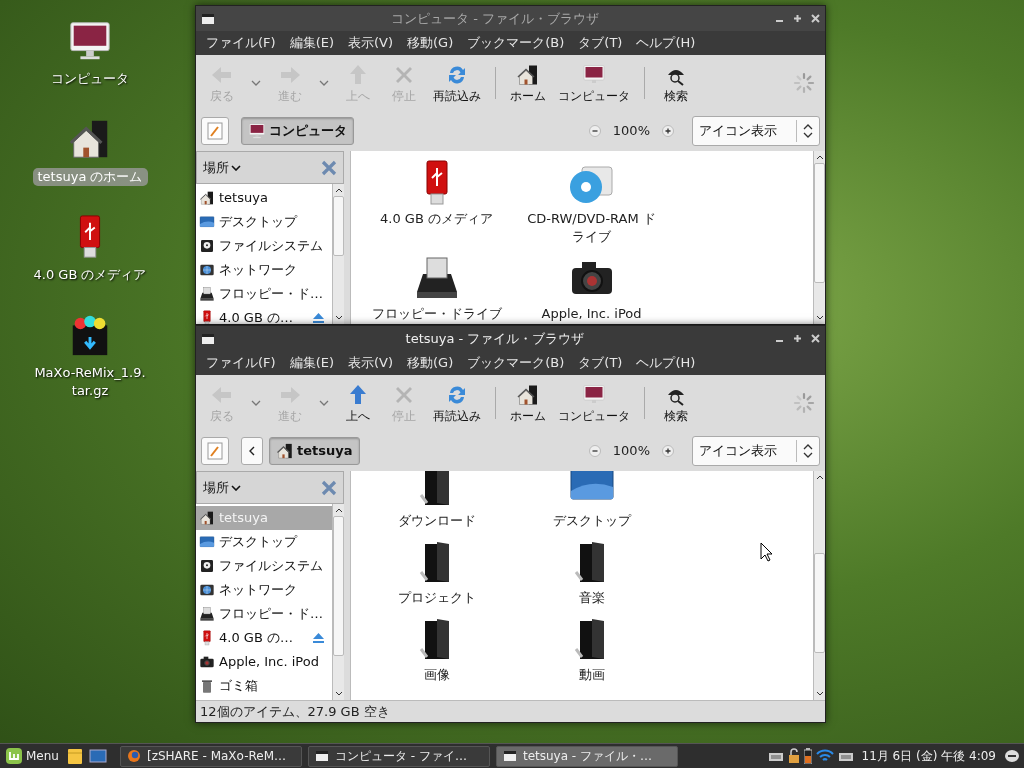  I want to click on file-icon-label: Apple, Inc. iPod, so click(591, 314).